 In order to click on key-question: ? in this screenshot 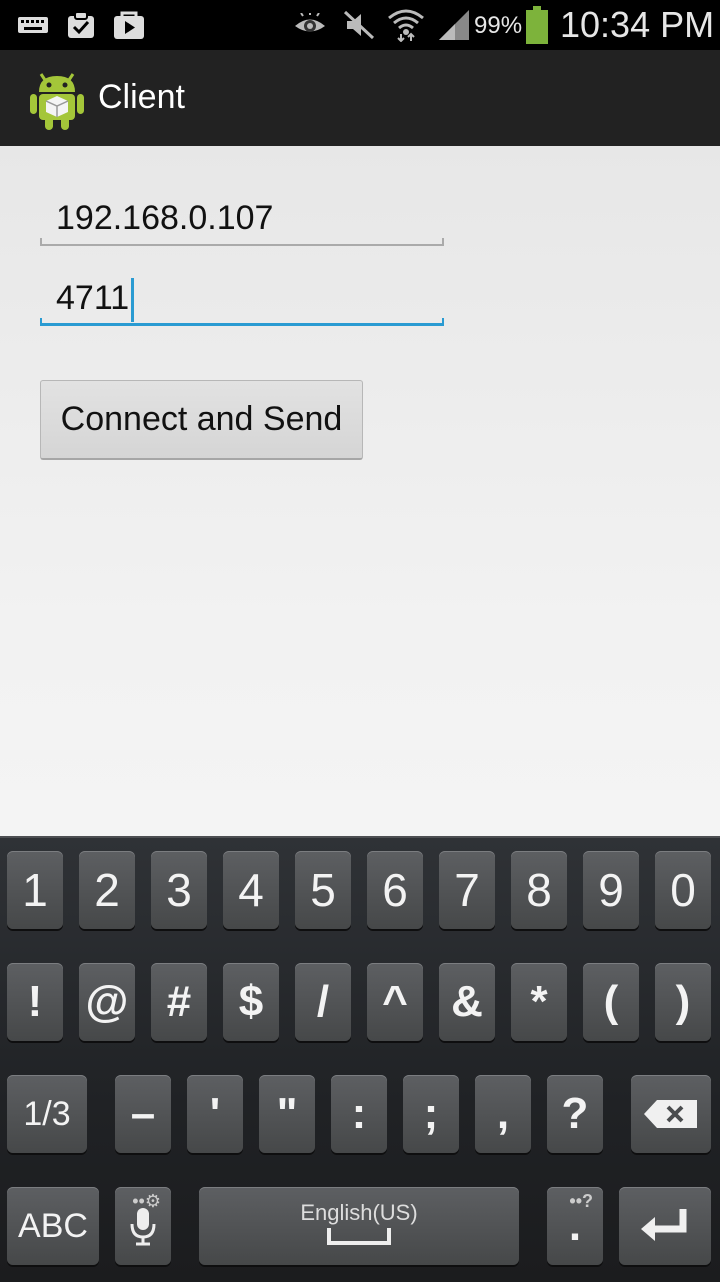, I will do `click(575, 1114)`.